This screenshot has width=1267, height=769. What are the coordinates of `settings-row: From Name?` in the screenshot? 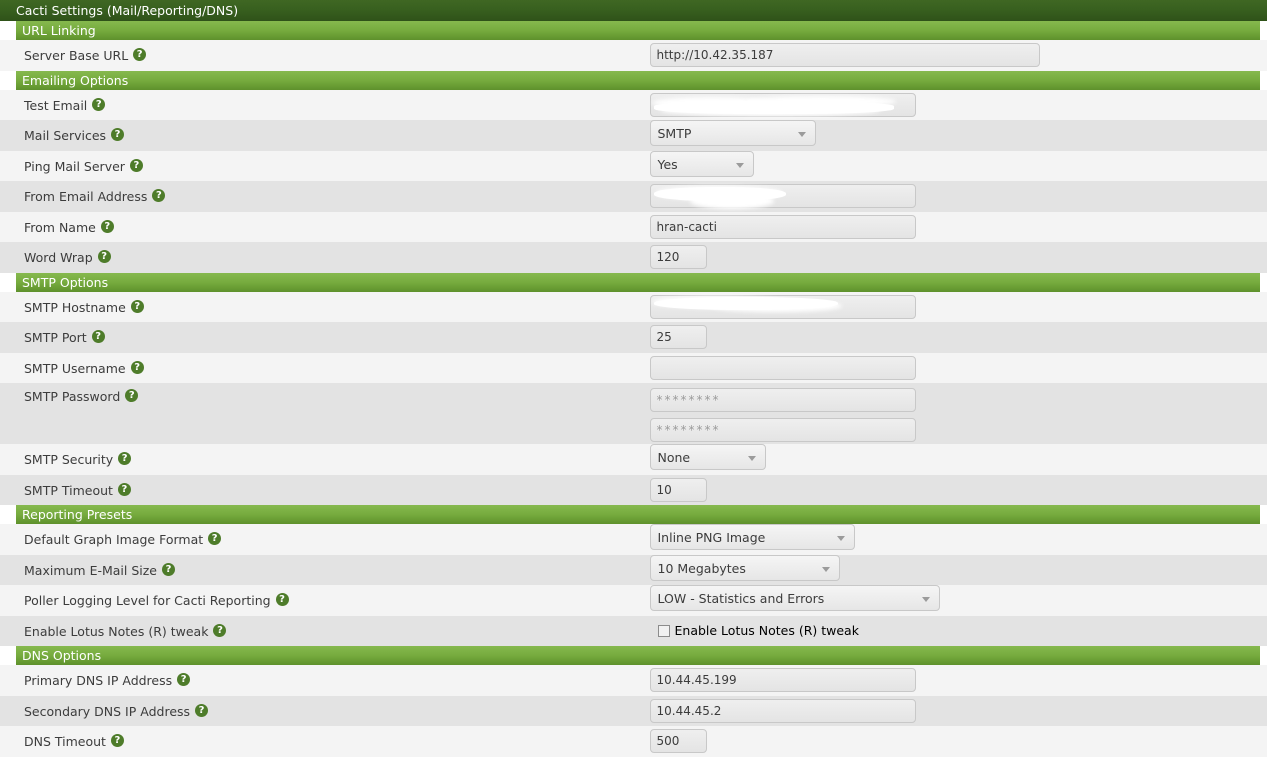 It's located at (633, 226).